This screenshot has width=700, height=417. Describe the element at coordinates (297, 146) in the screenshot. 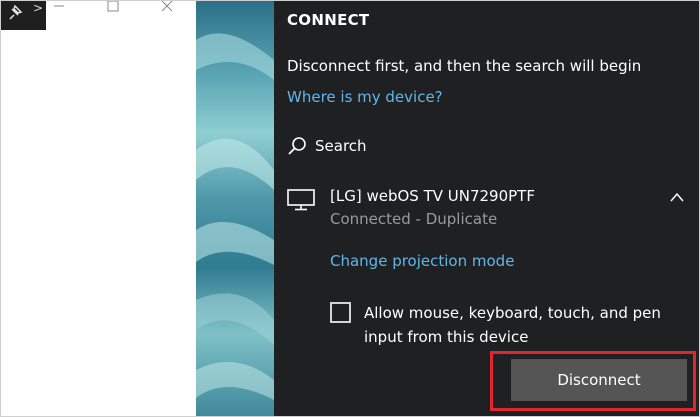

I see `search-icon` at that location.